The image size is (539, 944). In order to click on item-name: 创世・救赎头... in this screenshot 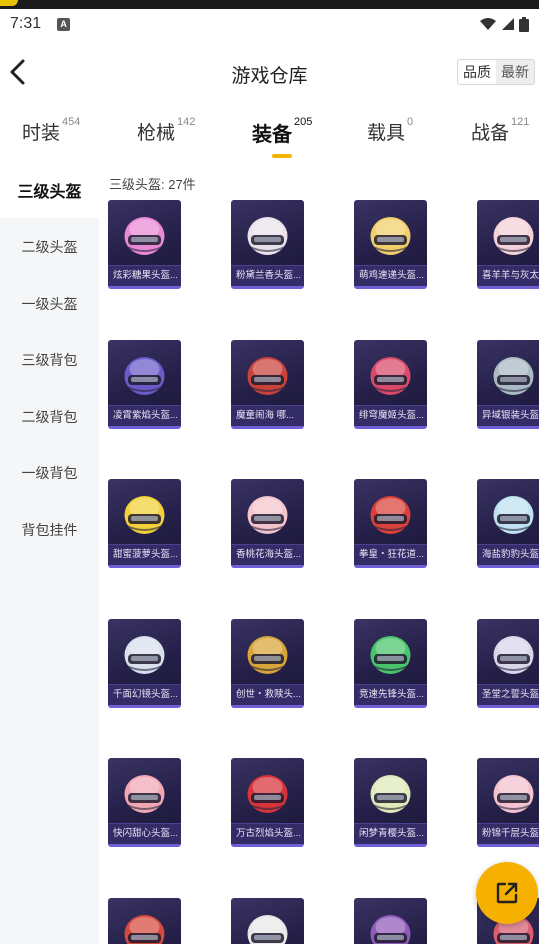, I will do `click(267, 694)`.